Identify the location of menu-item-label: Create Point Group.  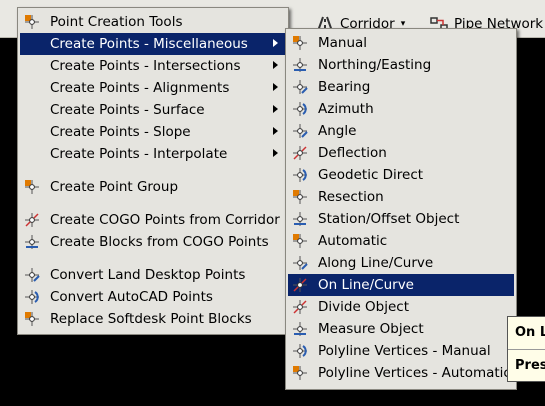
(114, 187).